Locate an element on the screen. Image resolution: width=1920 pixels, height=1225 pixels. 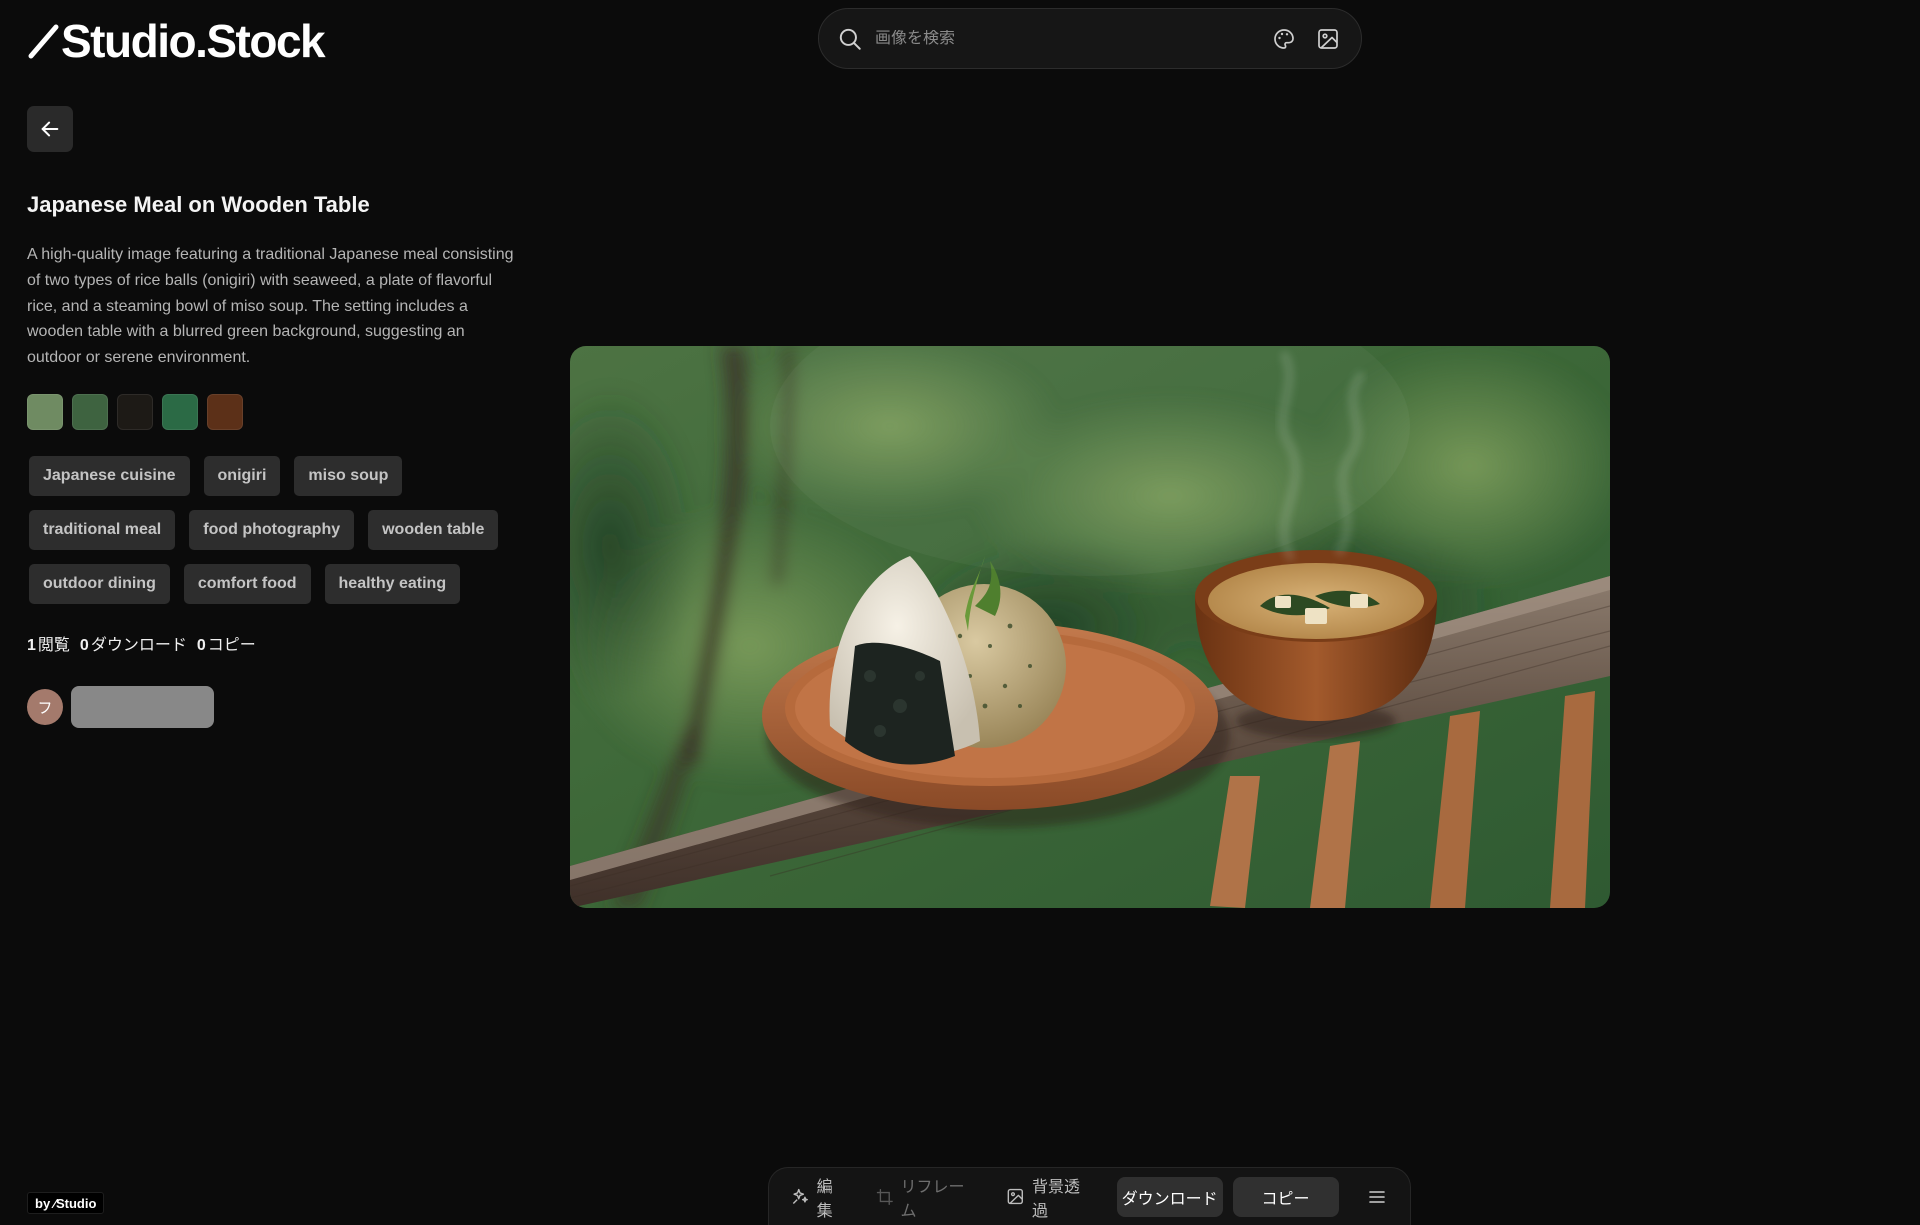
more-menu-button is located at coordinates (1378, 1197).